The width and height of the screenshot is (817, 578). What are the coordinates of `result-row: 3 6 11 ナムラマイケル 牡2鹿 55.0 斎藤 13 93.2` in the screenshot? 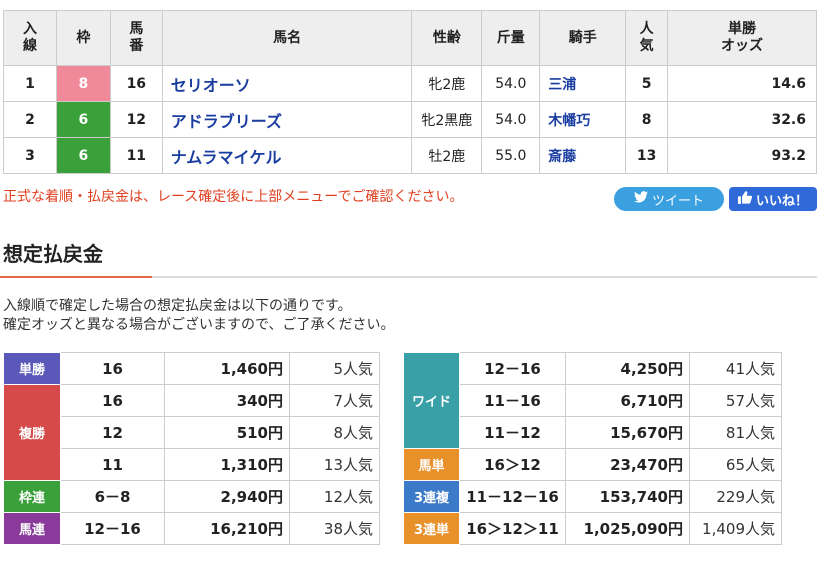 It's located at (410, 155).